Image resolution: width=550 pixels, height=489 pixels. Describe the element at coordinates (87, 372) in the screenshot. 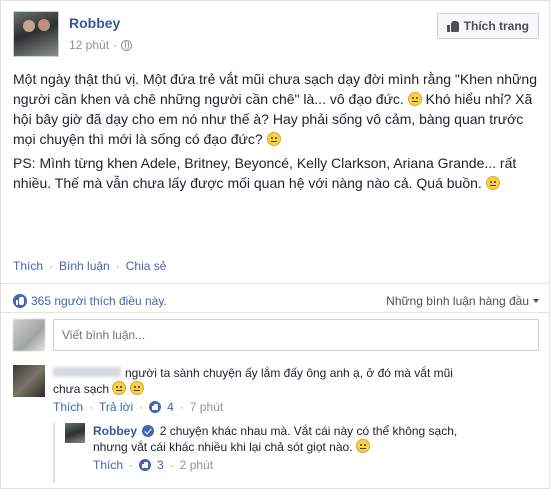

I see `redacted-commenter-name` at that location.